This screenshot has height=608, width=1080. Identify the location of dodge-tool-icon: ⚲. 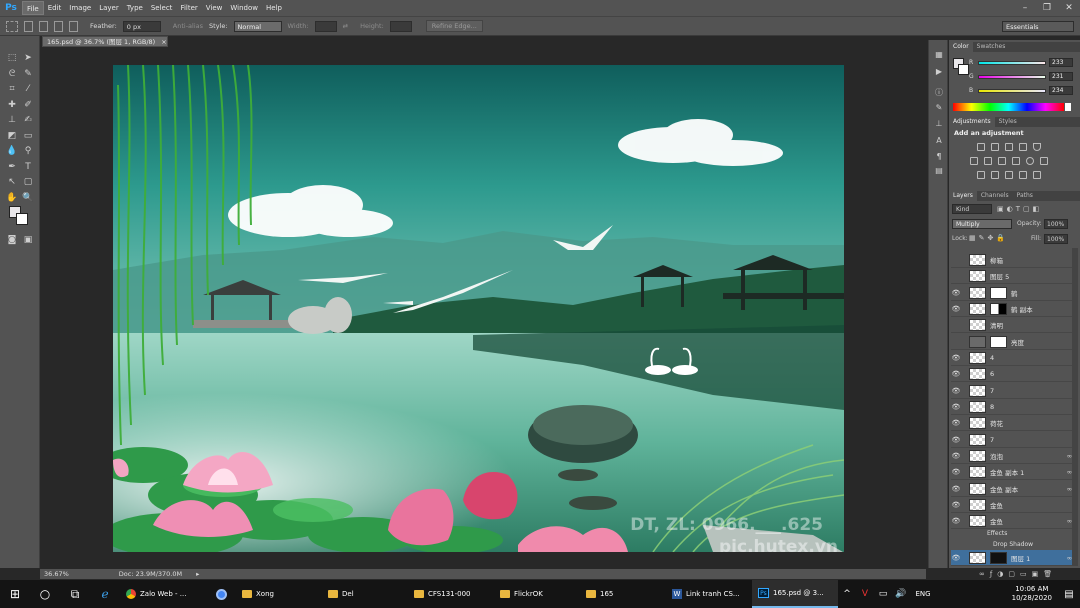
(28, 151).